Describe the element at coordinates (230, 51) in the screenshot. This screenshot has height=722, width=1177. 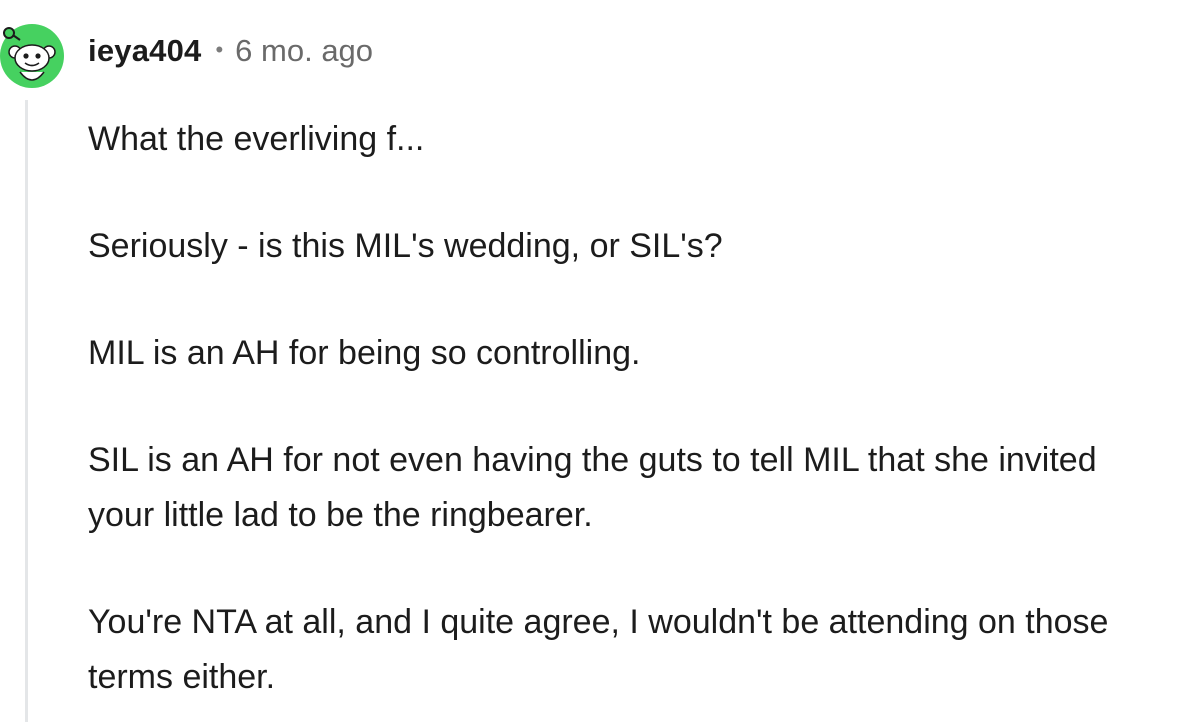
I see `comment-header: ieya404 • 6 mo. ago` at that location.